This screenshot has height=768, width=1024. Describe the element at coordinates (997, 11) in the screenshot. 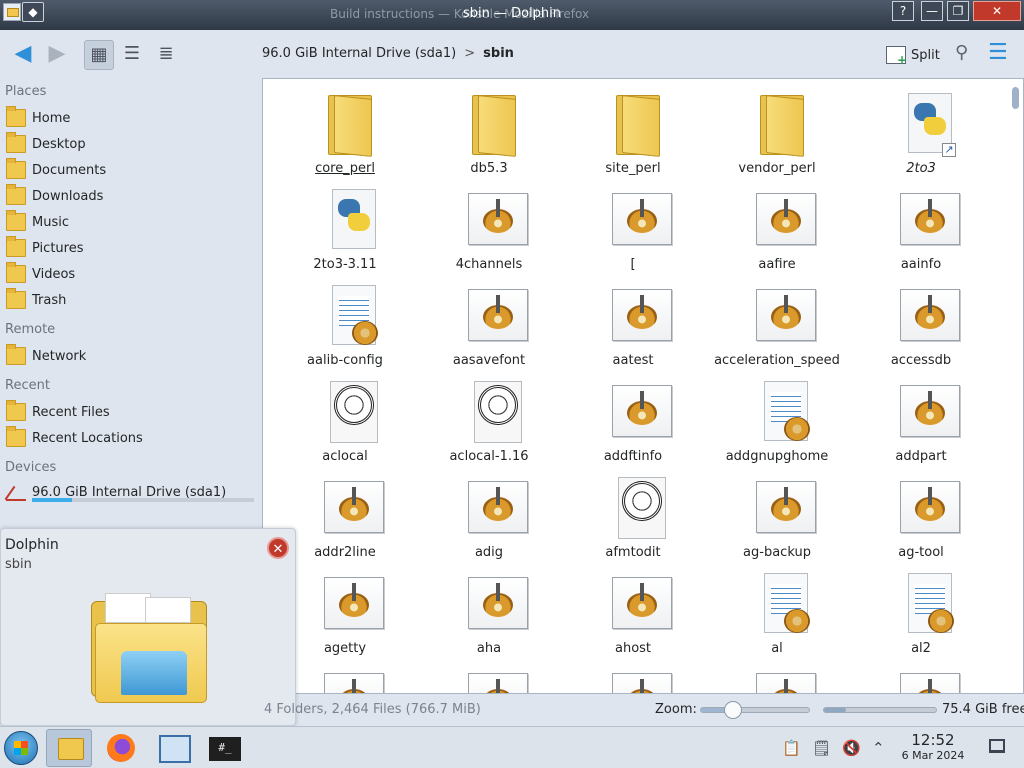

I see `close-button: ✕` at that location.